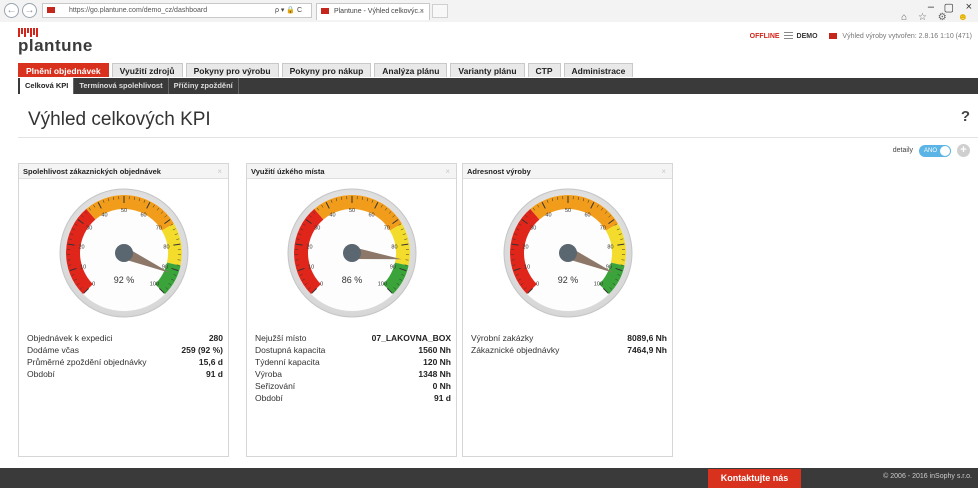  I want to click on browser-tab: Plantune - Výhled celkovýc... ×, so click(373, 11).